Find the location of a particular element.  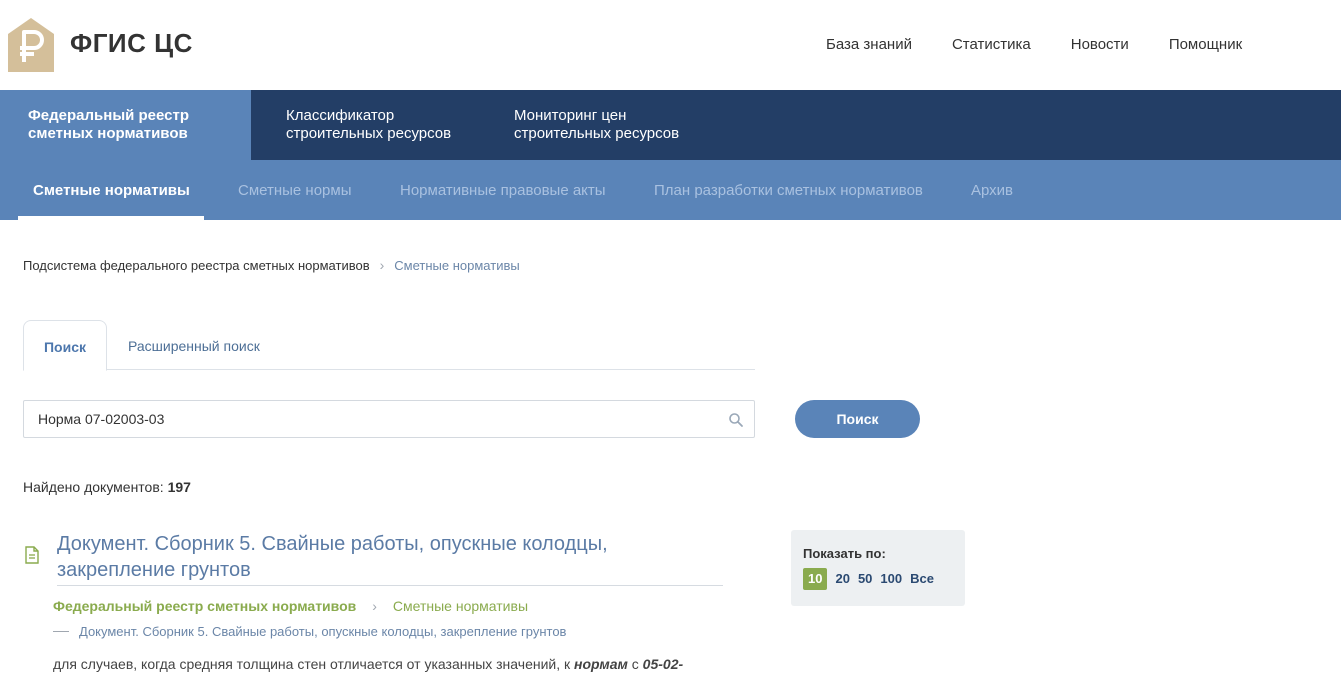

page-size-20: 20 is located at coordinates (842, 579).